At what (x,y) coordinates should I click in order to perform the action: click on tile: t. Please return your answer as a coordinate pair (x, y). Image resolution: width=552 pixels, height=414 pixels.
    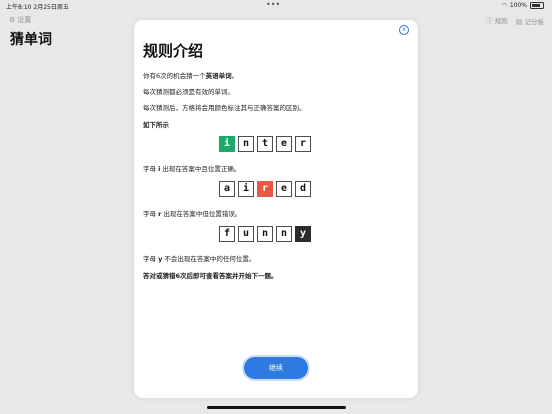
    Looking at the image, I should click on (265, 144).